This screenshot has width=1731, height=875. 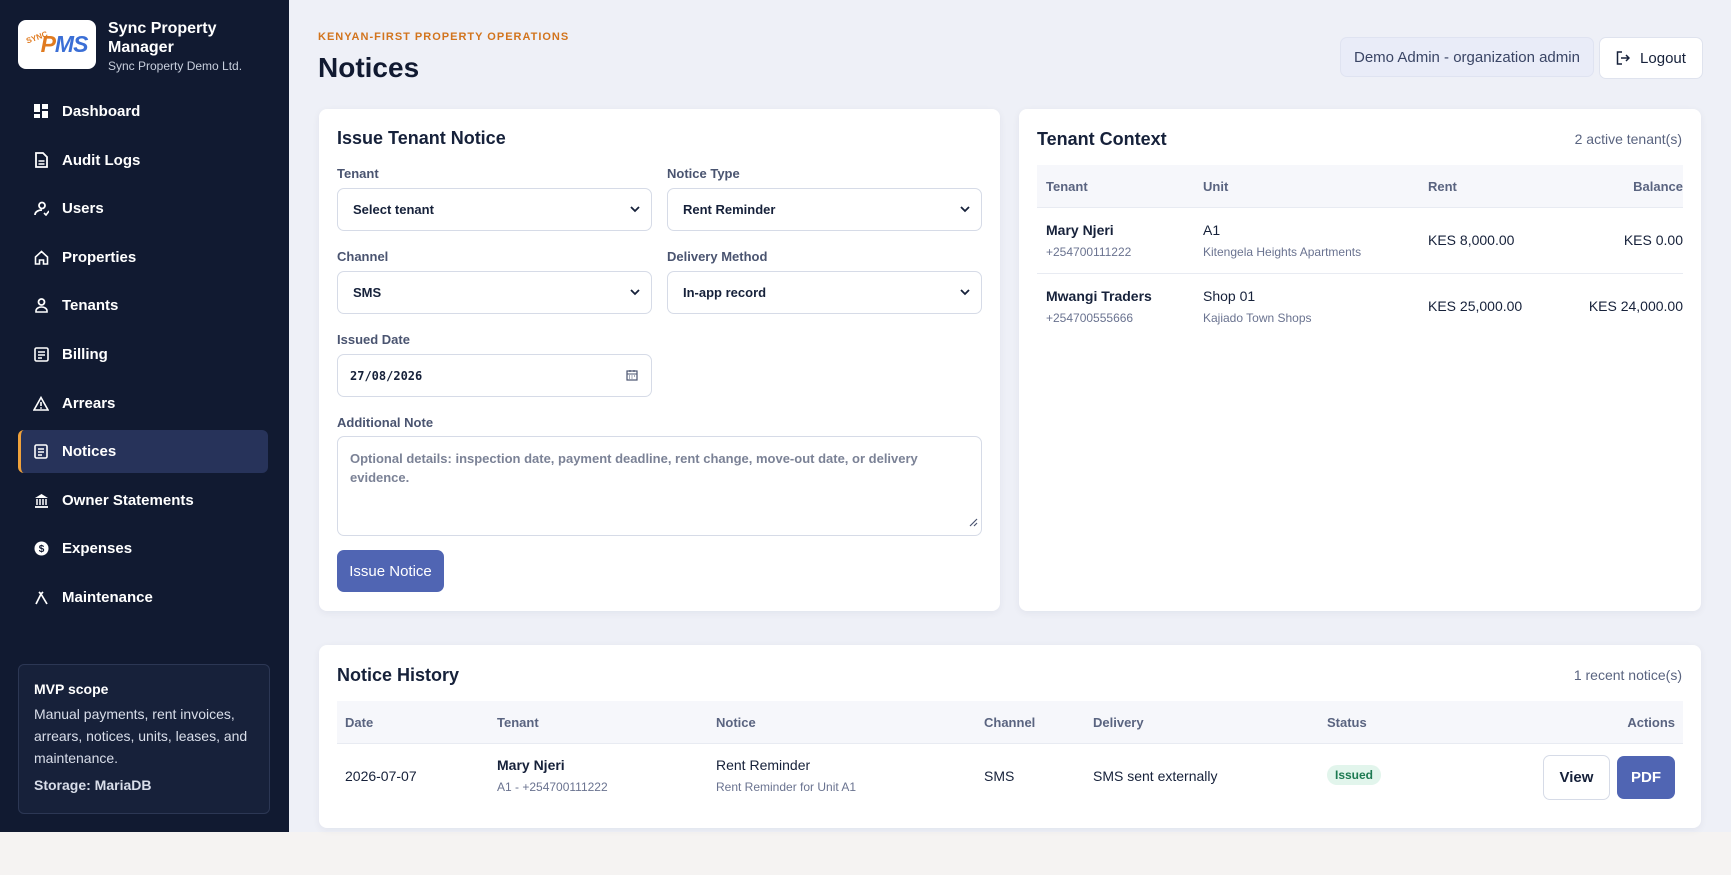 I want to click on notice-delivery: SMS sent externally, so click(x=1155, y=776).